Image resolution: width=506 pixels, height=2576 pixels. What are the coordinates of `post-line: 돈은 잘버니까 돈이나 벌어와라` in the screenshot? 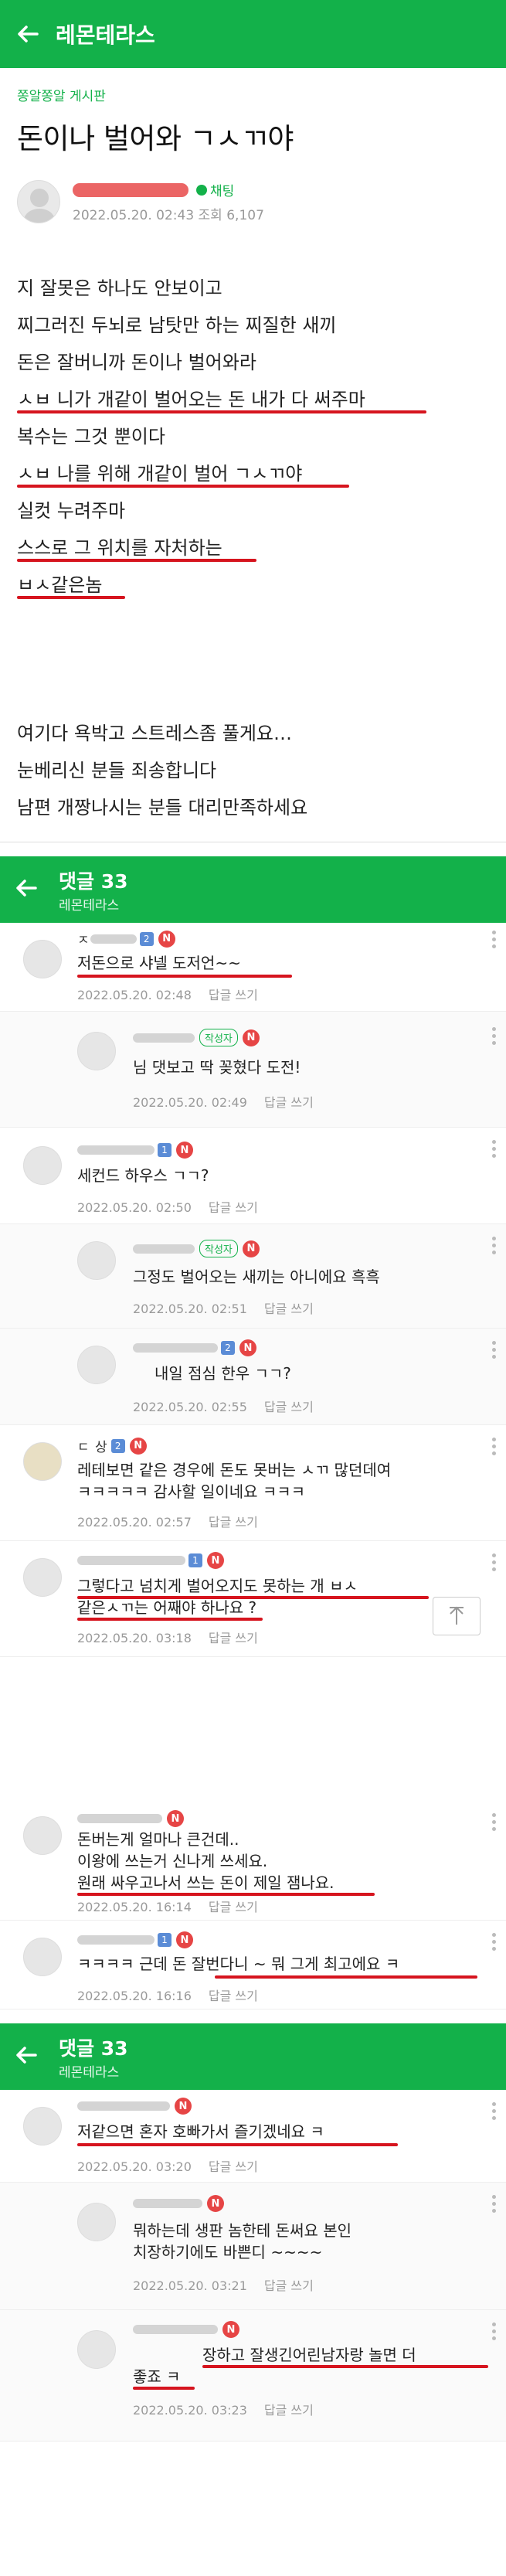 It's located at (136, 362).